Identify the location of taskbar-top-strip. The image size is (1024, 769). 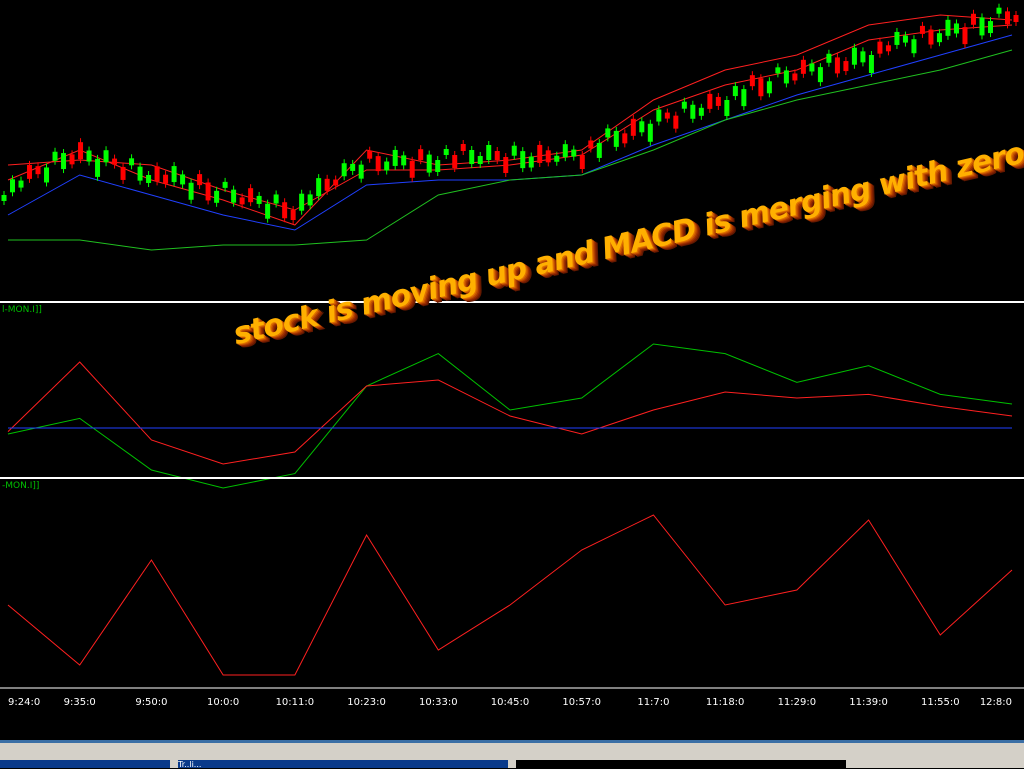
(512, 741).